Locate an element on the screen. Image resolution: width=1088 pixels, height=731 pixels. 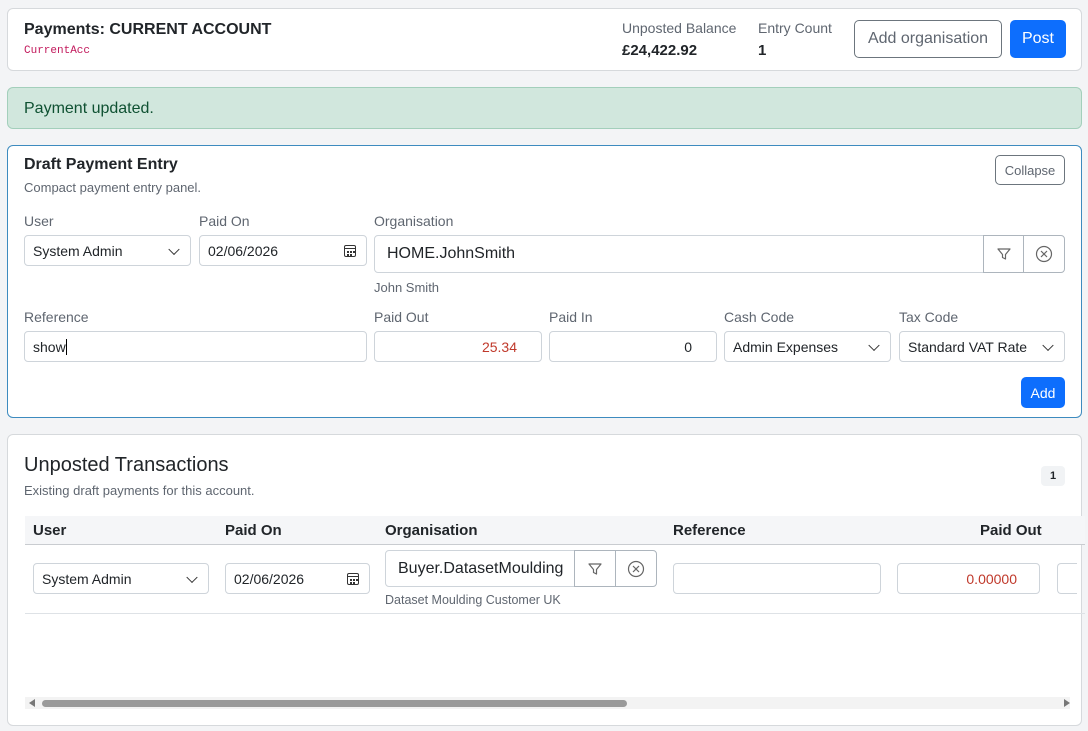
column-header-organisation: Organisation is located at coordinates (431, 530).